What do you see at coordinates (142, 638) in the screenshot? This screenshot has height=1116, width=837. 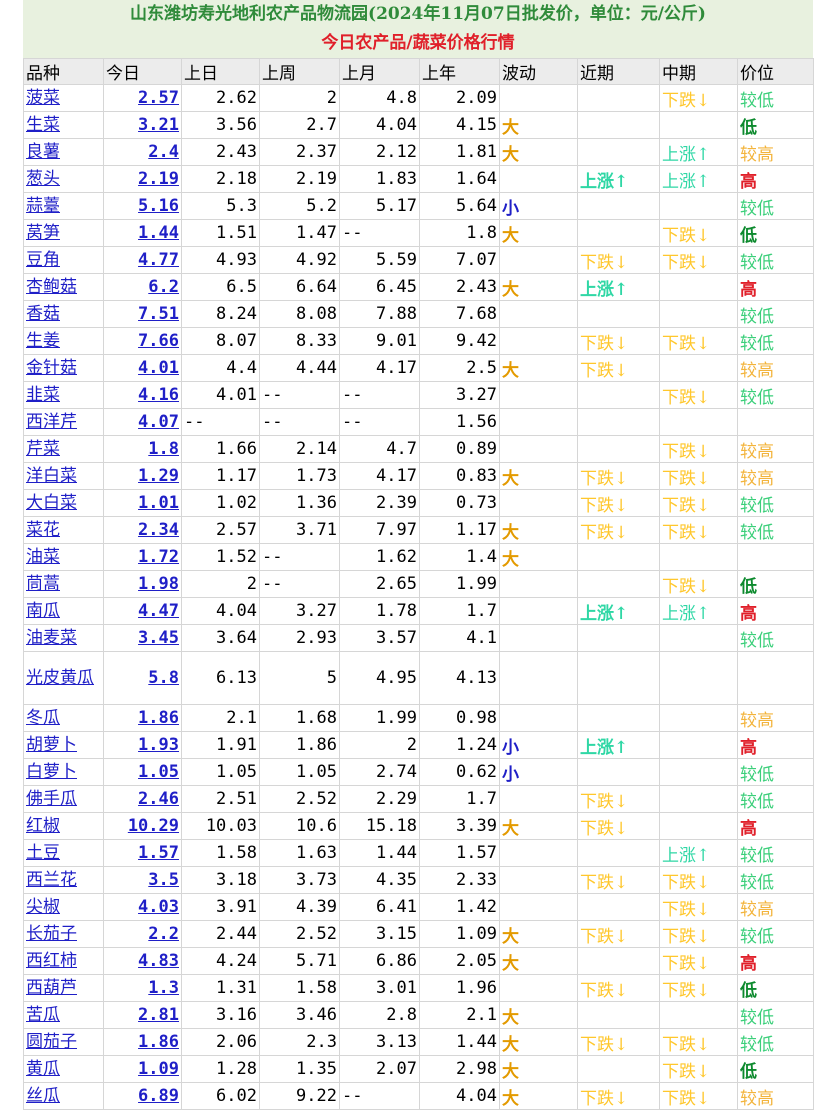 I see `cell-today: 3.45` at bounding box center [142, 638].